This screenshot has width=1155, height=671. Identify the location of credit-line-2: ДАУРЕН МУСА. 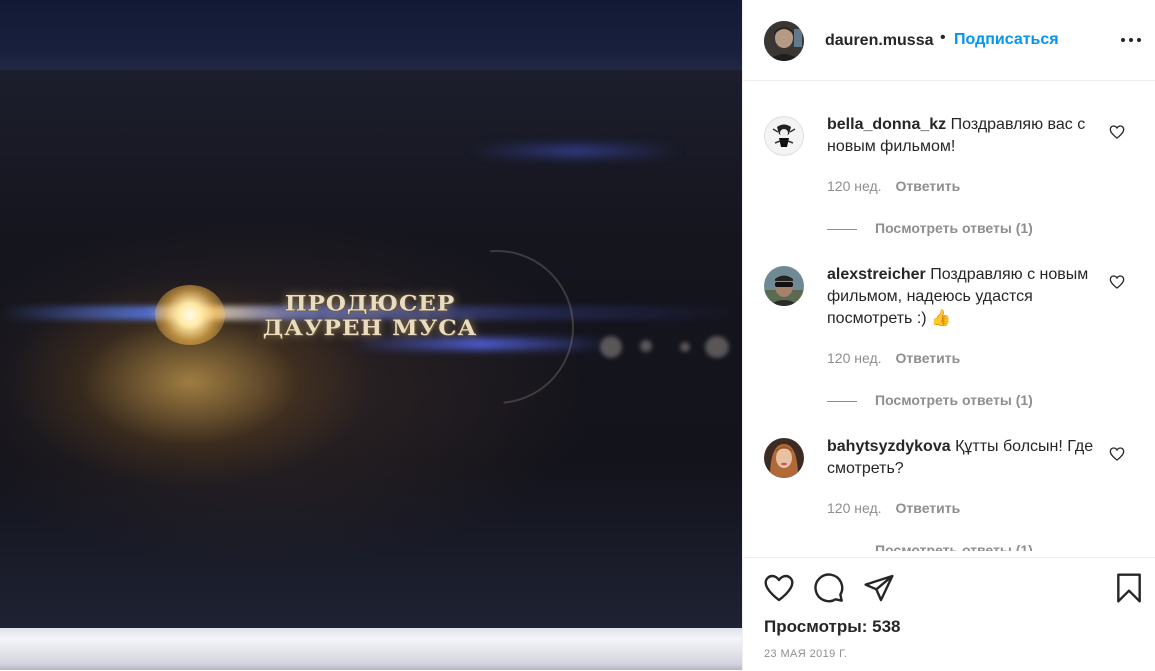
(370, 328).